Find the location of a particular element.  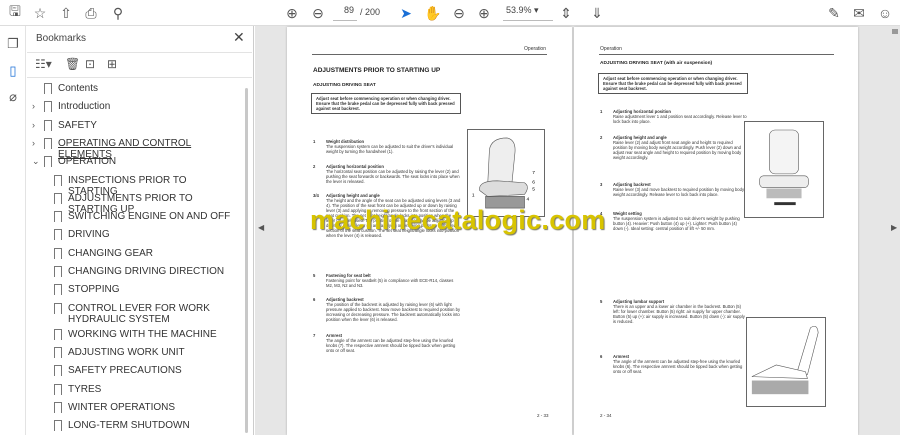

bookmark-tools: ☷▾ 🗑 ⊡ ⊞ is located at coordinates (139, 65).